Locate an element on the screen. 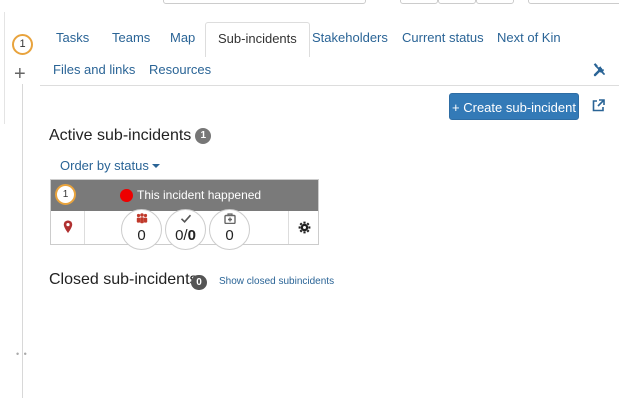 The height and width of the screenshot is (398, 619). create-sub-incident-button: + Create sub-incident is located at coordinates (514, 106).